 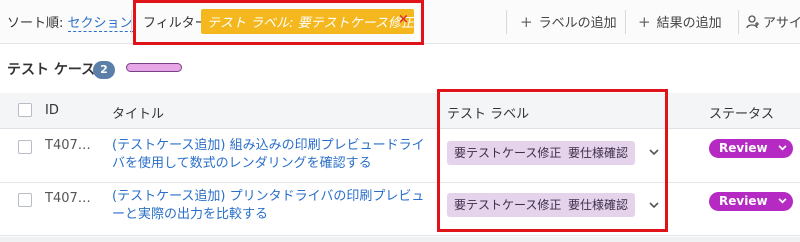 What do you see at coordinates (272, 206) in the screenshot?
I see `test-case-title-link: (テストケース追加) プリンタドライバの印刷プレビューと実際の出力を比較する` at bounding box center [272, 206].